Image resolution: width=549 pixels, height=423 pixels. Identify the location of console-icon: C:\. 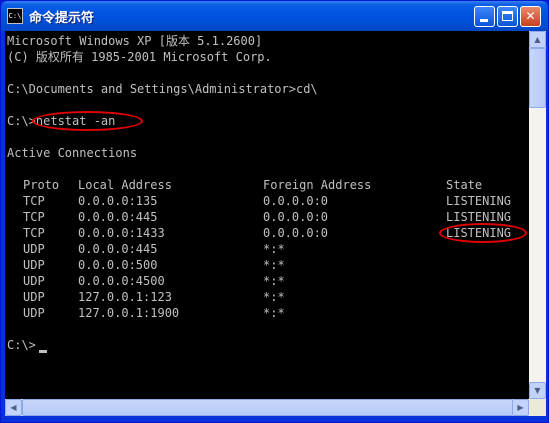
(15, 16).